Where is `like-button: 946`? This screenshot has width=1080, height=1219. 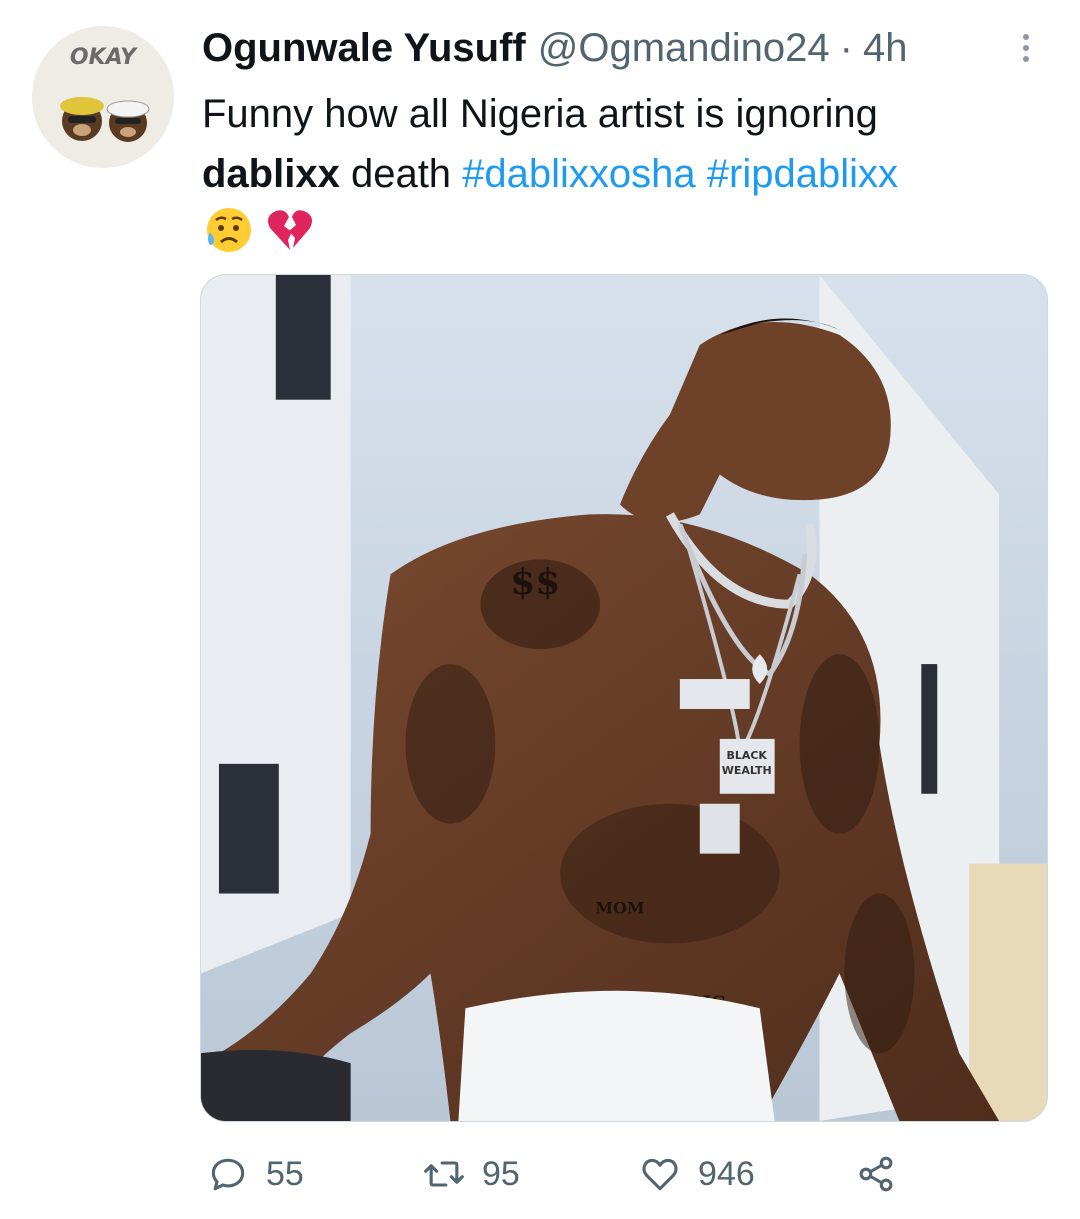 like-button: 946 is located at coordinates (696, 1174).